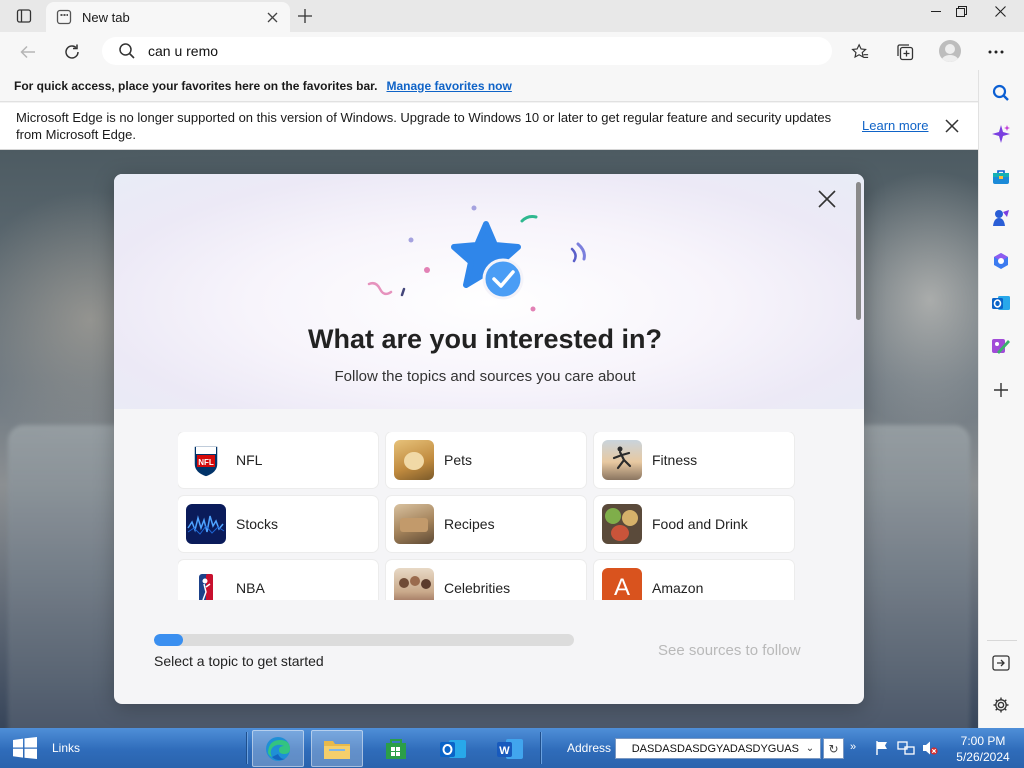  I want to click on topic-label: NBA, so click(250, 588).